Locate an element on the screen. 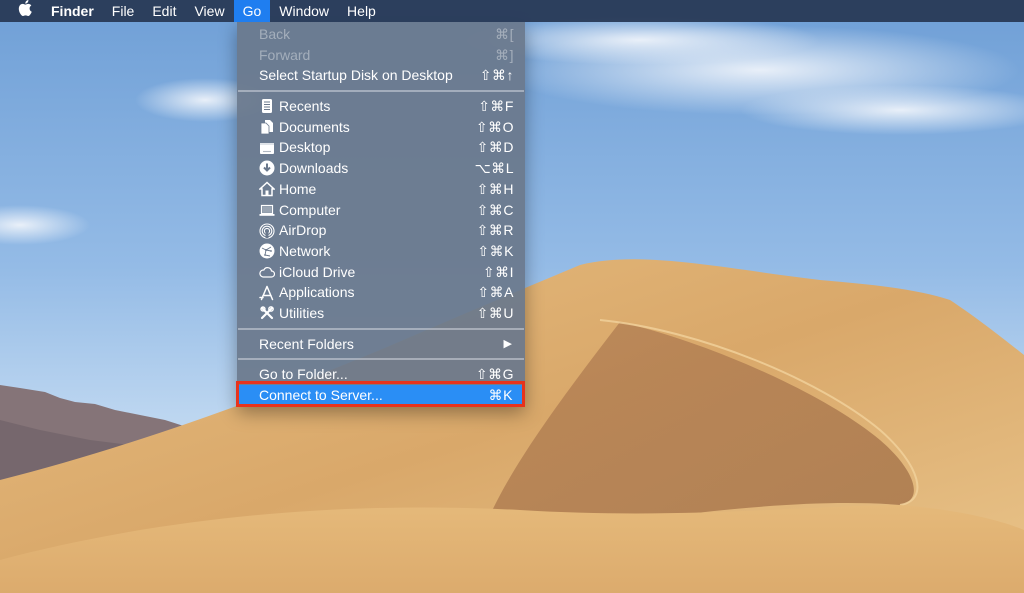  menu-item-shortcut: ⇧⌘↑ is located at coordinates (496, 75).